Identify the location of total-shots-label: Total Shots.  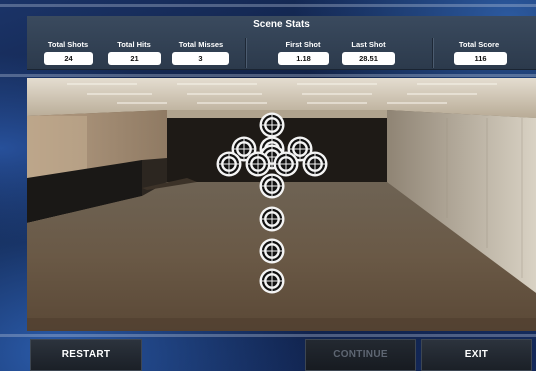
(68, 44).